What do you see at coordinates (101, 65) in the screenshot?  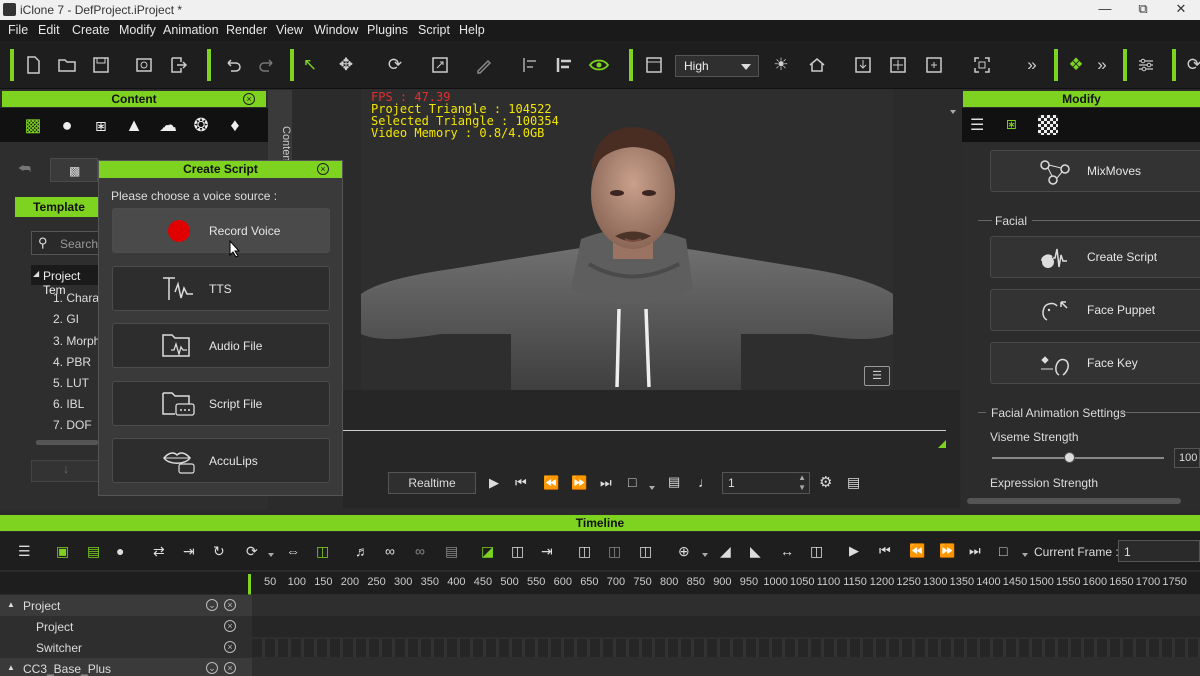 I see `save-icon` at bounding box center [101, 65].